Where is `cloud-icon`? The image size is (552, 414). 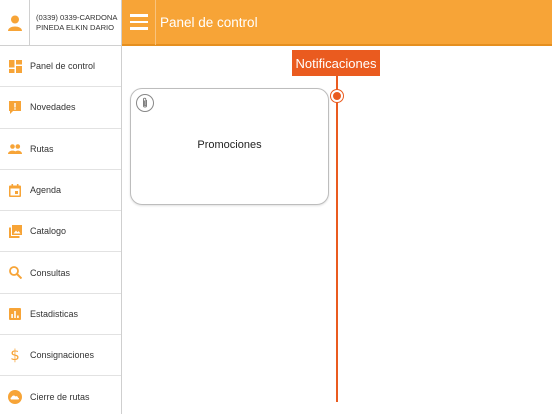
cloud-icon is located at coordinates (15, 396).